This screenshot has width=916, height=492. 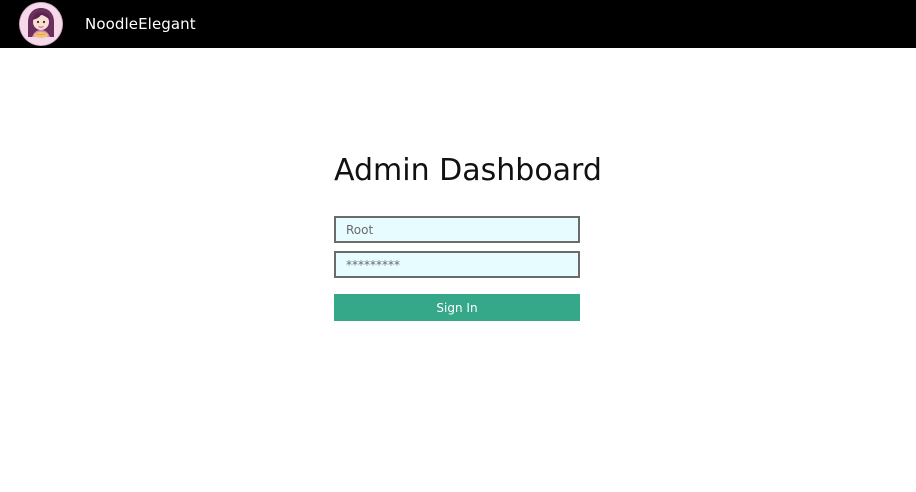 I want to click on logo-icon, so click(x=41, y=24).